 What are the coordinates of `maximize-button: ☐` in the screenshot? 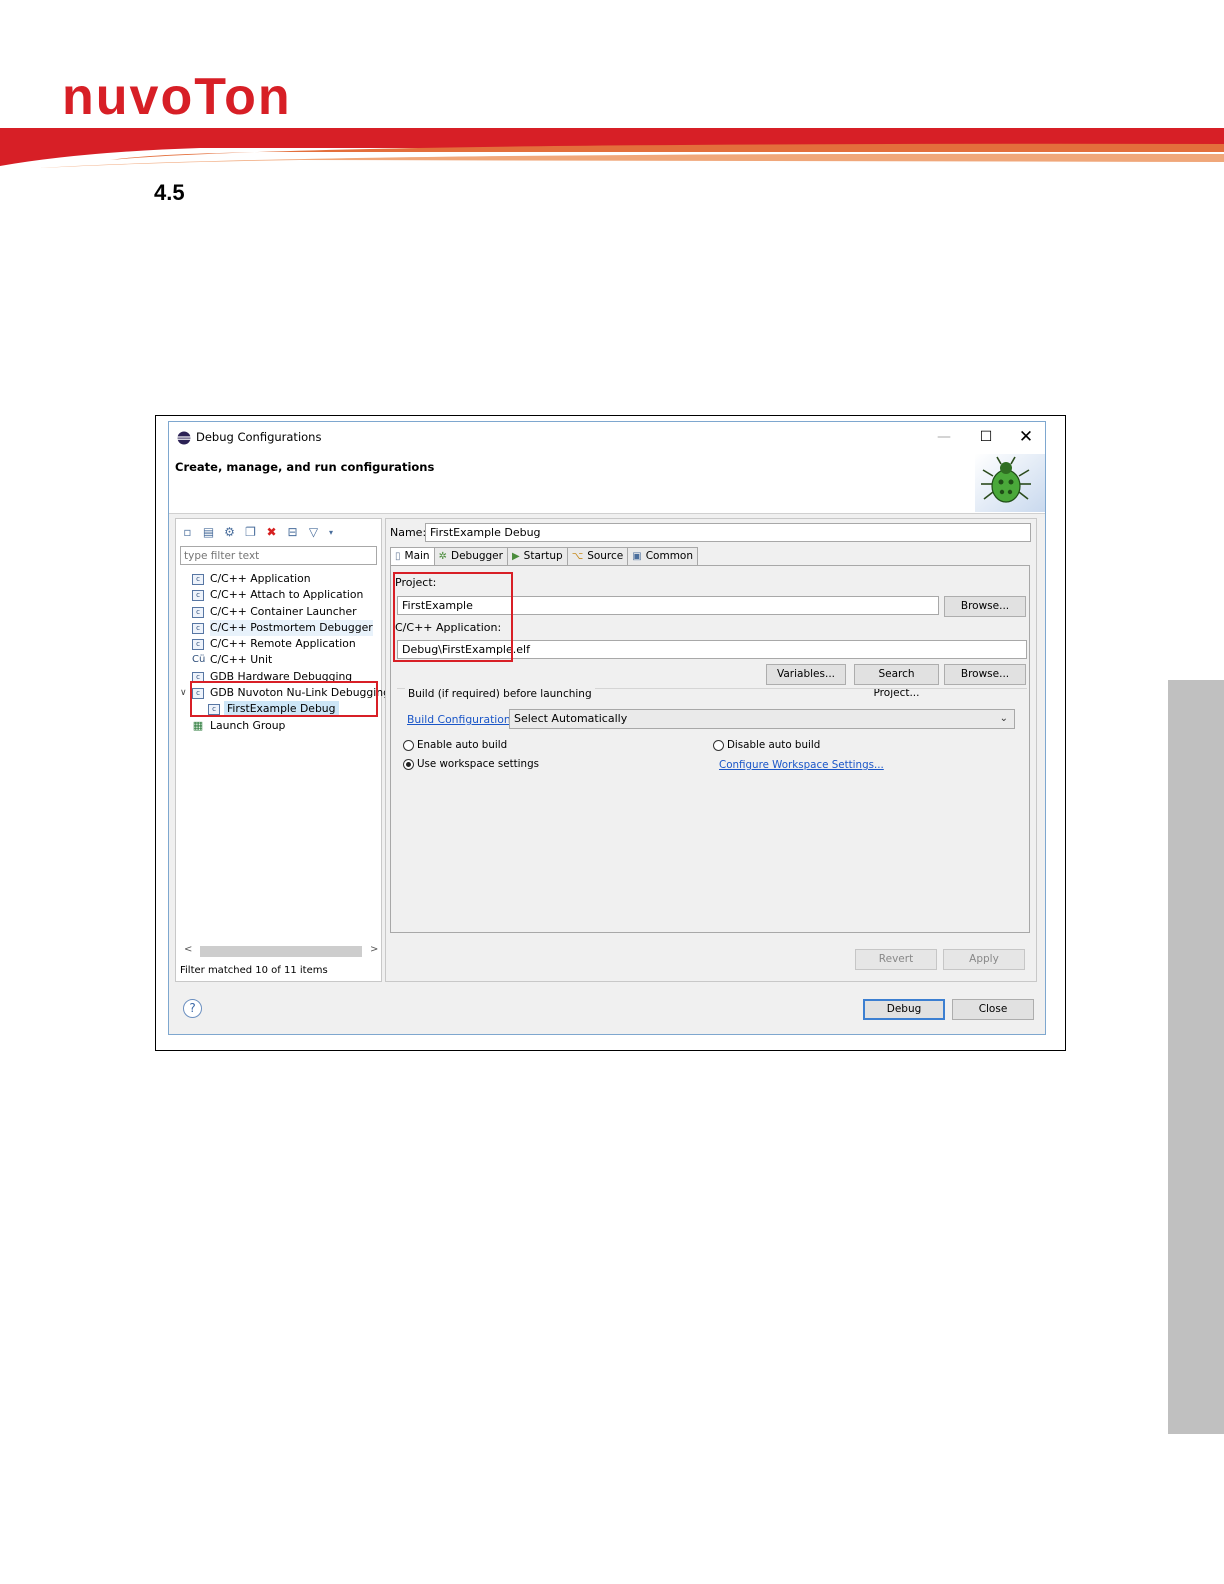 It's located at (986, 437).